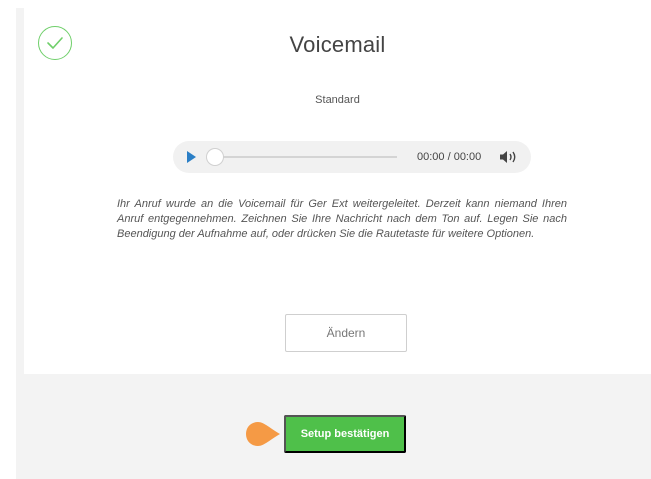 The height and width of the screenshot is (479, 651). Describe the element at coordinates (337, 100) in the screenshot. I see `greeting-type-label: Standard` at that location.